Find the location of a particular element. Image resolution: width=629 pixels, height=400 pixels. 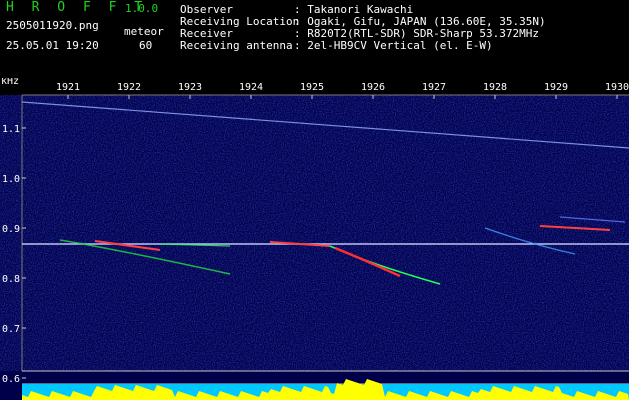

x-tick-label: 1925 is located at coordinates (312, 87).